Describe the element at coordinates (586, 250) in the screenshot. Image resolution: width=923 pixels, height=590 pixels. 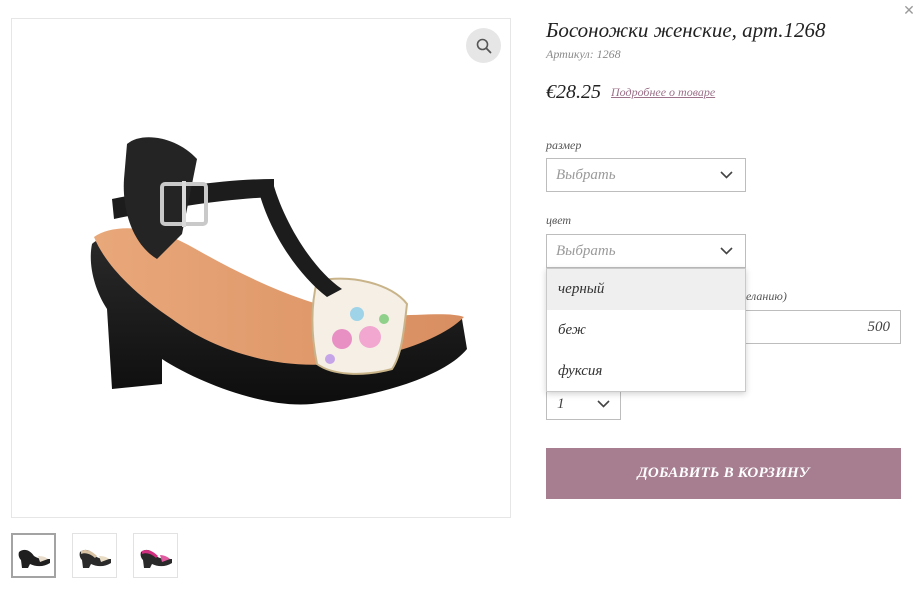
I see `color-select-value: Выбрать` at that location.